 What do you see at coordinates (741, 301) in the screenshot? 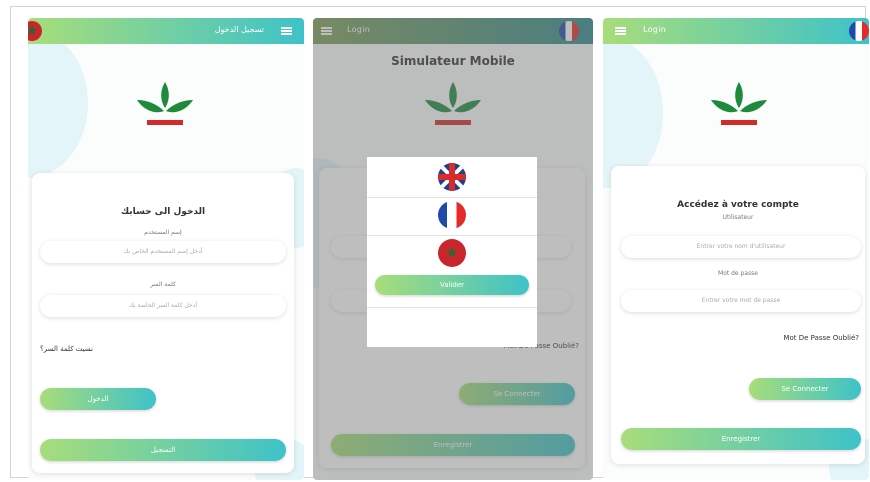
I see `password-input: Entrer votre mot de passe` at bounding box center [741, 301].